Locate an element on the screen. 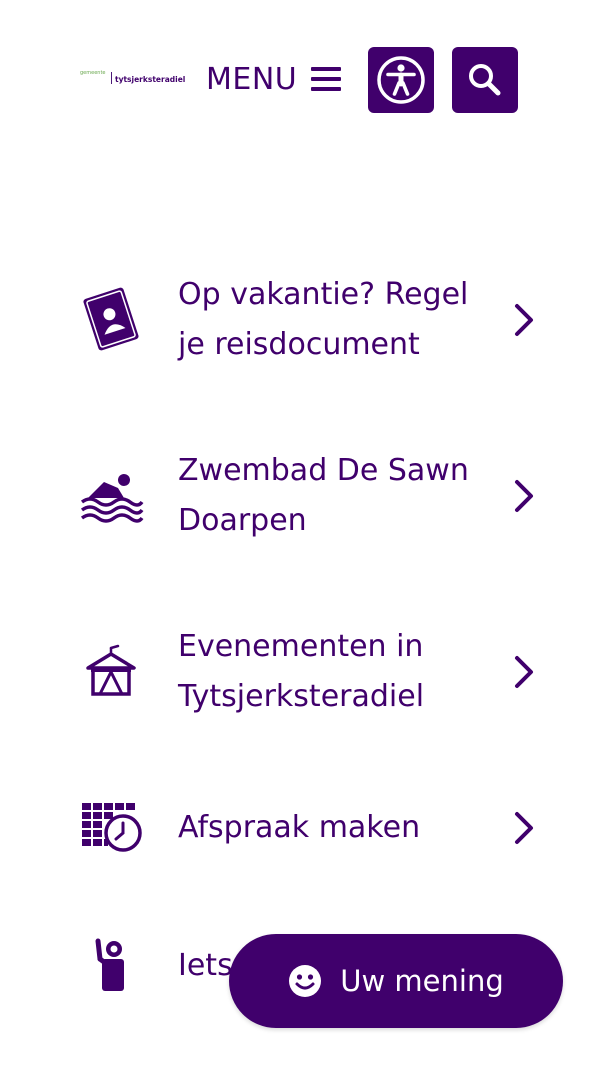 The height and width of the screenshot is (1065, 600). list-item-zwembad: Zwembad De Sawn Doarpen is located at coordinates (300, 496).